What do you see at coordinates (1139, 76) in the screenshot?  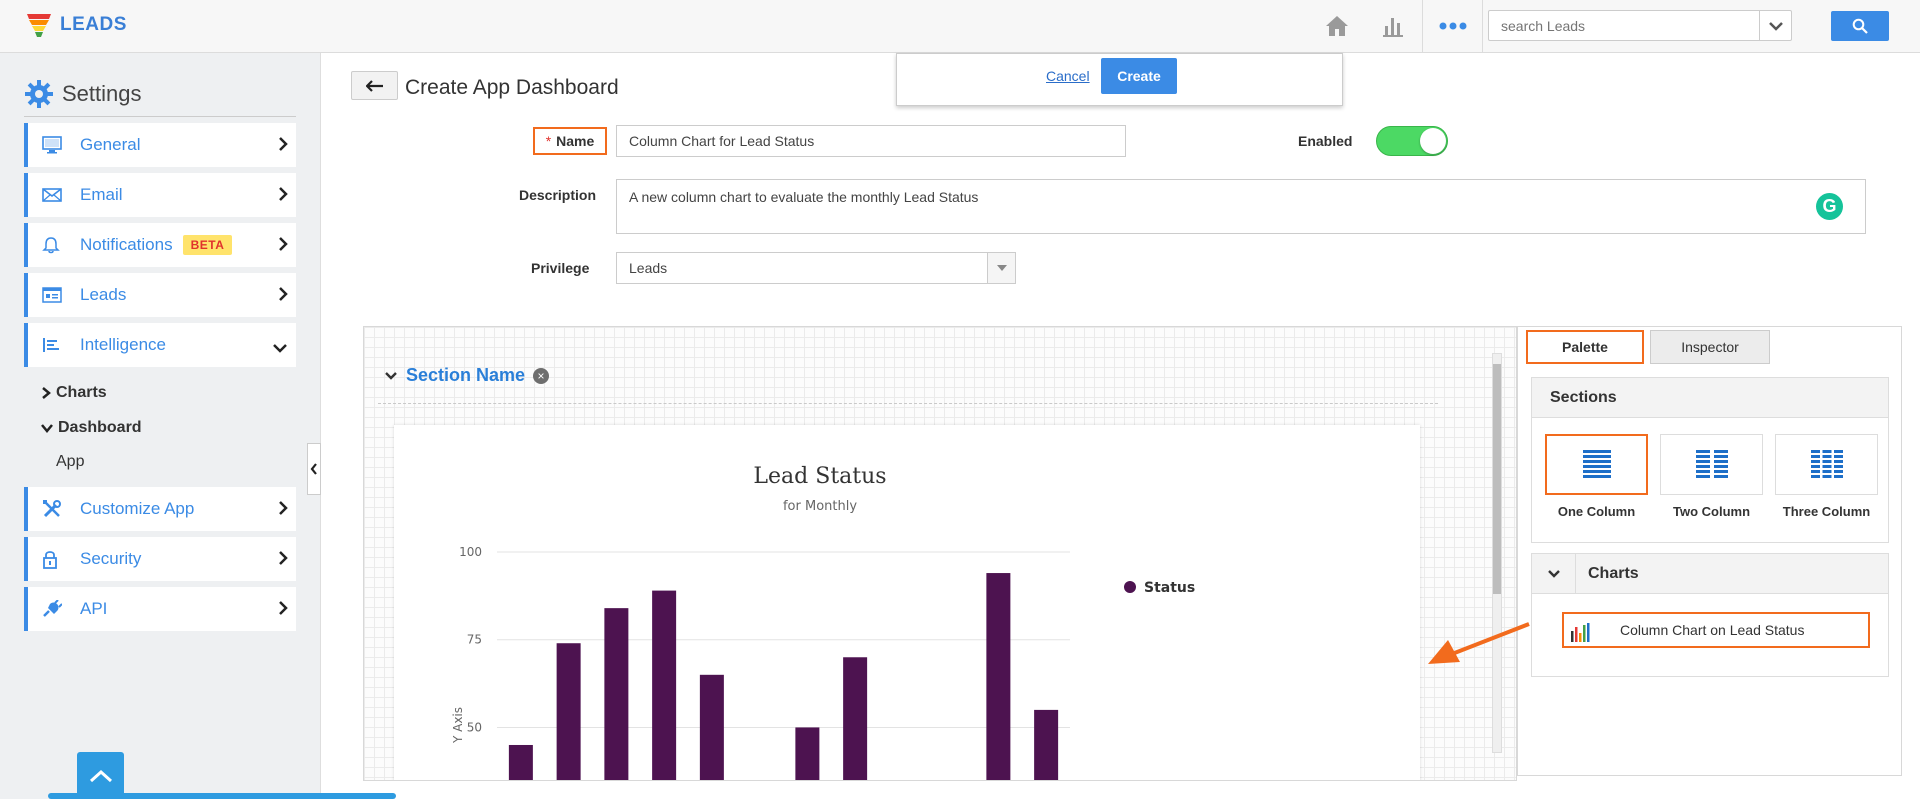 I see `create-button: Create` at bounding box center [1139, 76].